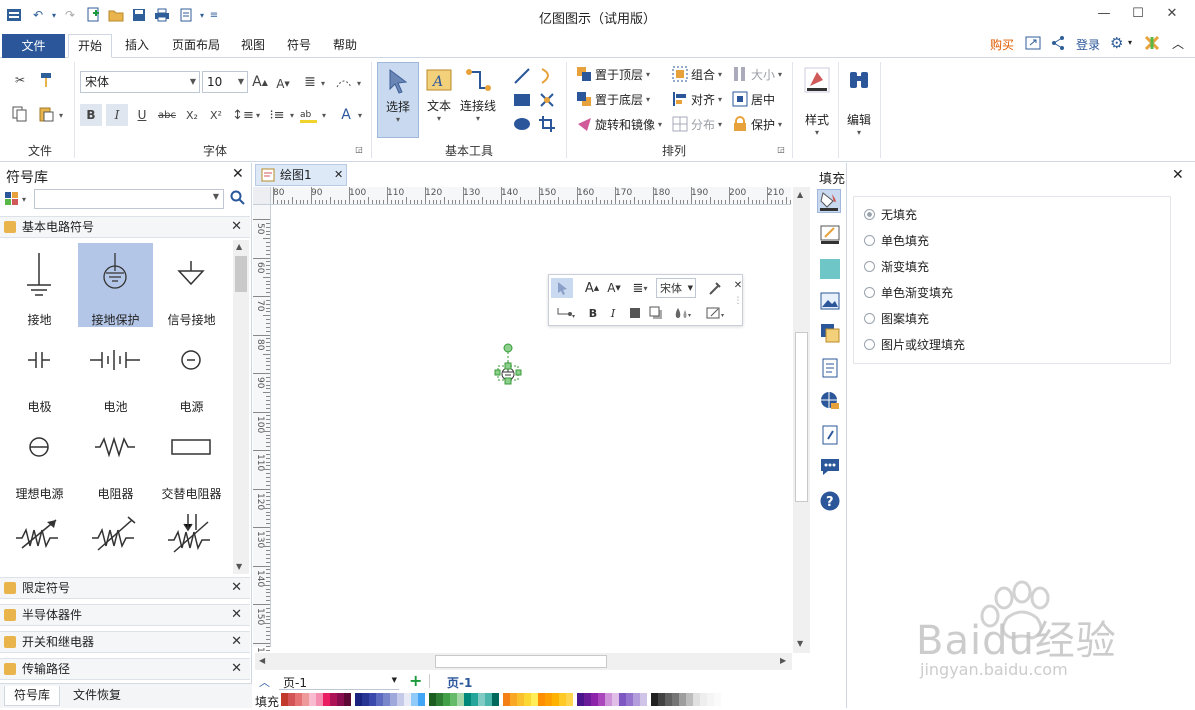 The width and height of the screenshot is (1195, 710). What do you see at coordinates (258, 115) in the screenshot?
I see `line-spacing-dropdown-icon: ▾` at bounding box center [258, 115].